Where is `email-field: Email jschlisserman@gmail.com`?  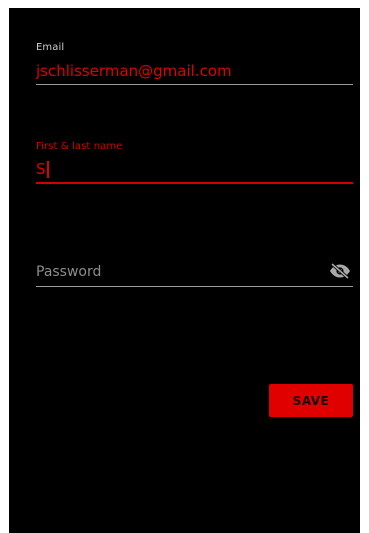
email-field: Email jschlisserman@gmail.com is located at coordinates (194, 65).